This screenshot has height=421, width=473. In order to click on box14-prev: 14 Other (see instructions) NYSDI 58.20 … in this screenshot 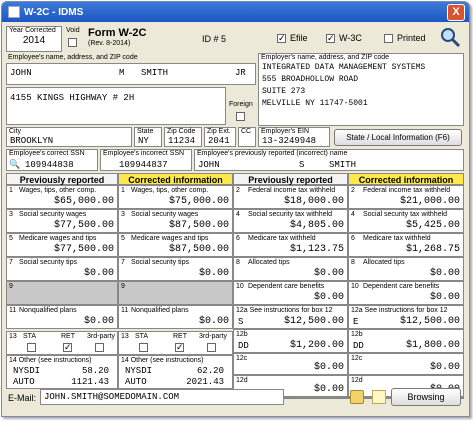, I will do `click(62, 372)`.